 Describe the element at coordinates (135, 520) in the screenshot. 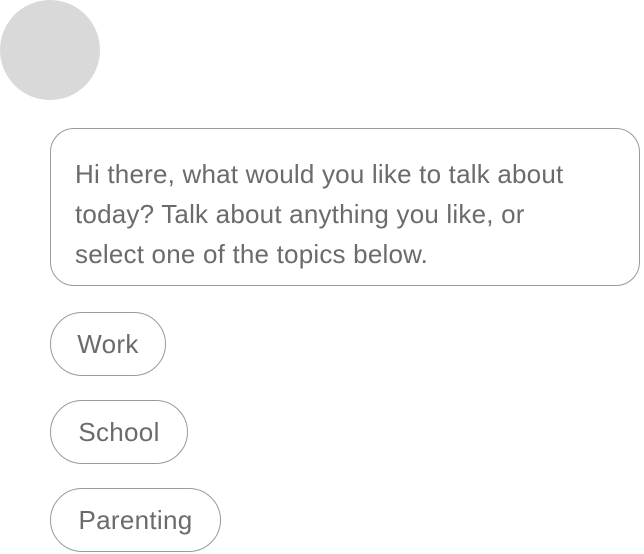

I see `topic-chip-parenting: Parenting` at that location.